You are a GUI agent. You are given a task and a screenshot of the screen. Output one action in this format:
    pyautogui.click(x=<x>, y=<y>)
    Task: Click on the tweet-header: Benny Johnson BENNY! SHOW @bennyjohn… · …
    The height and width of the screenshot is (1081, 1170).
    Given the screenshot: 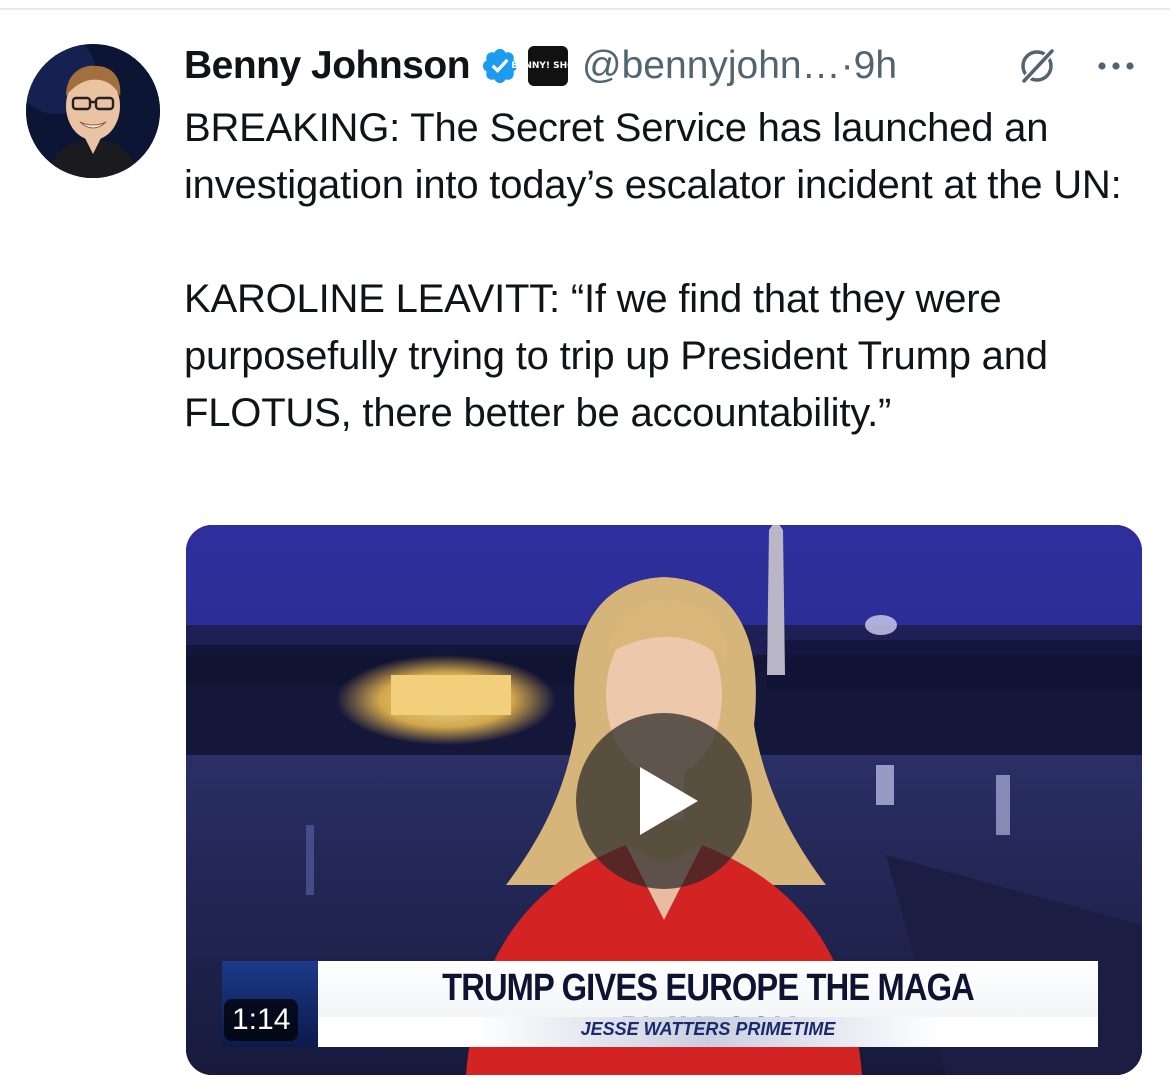 What is the action you would take?
    pyautogui.click(x=540, y=66)
    